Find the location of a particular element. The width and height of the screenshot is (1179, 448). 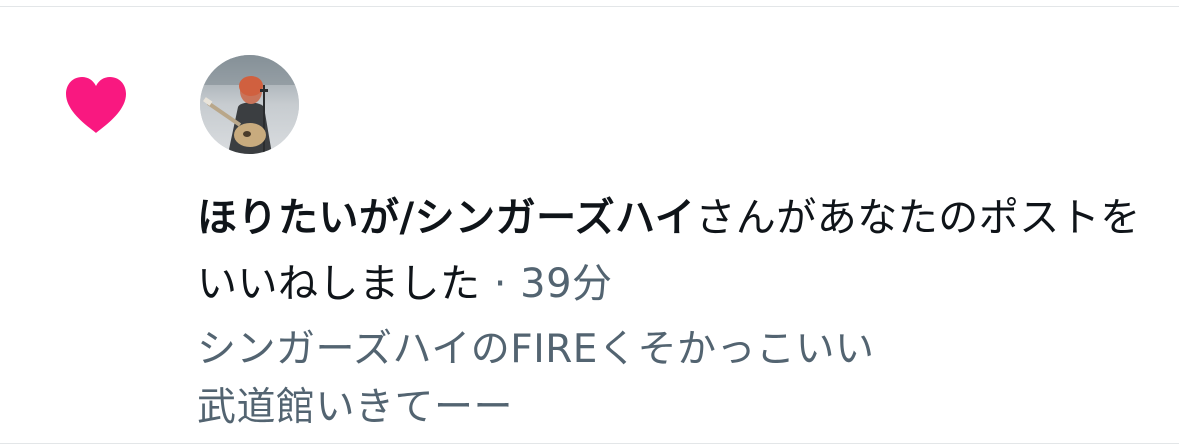

heart-icon is located at coordinates (96, 105).